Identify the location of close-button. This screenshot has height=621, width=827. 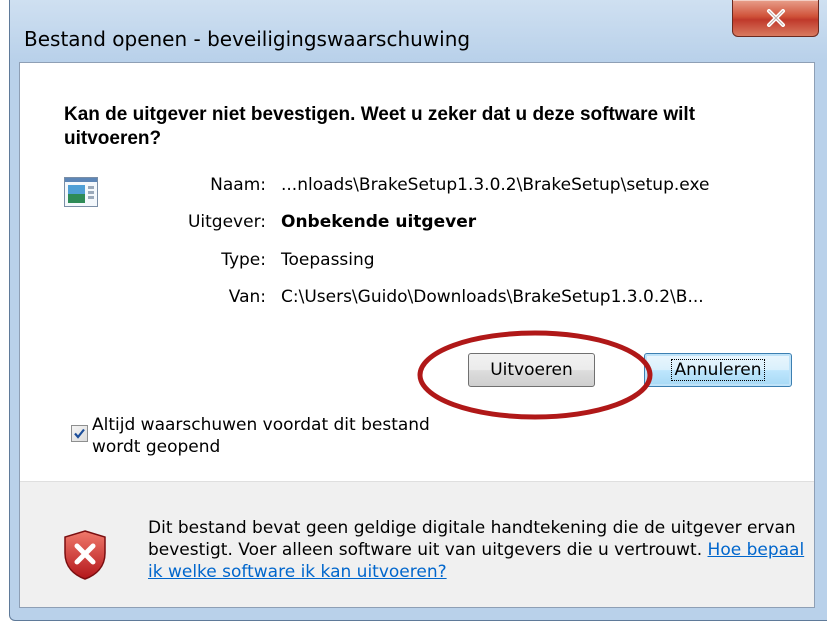
(775, 18).